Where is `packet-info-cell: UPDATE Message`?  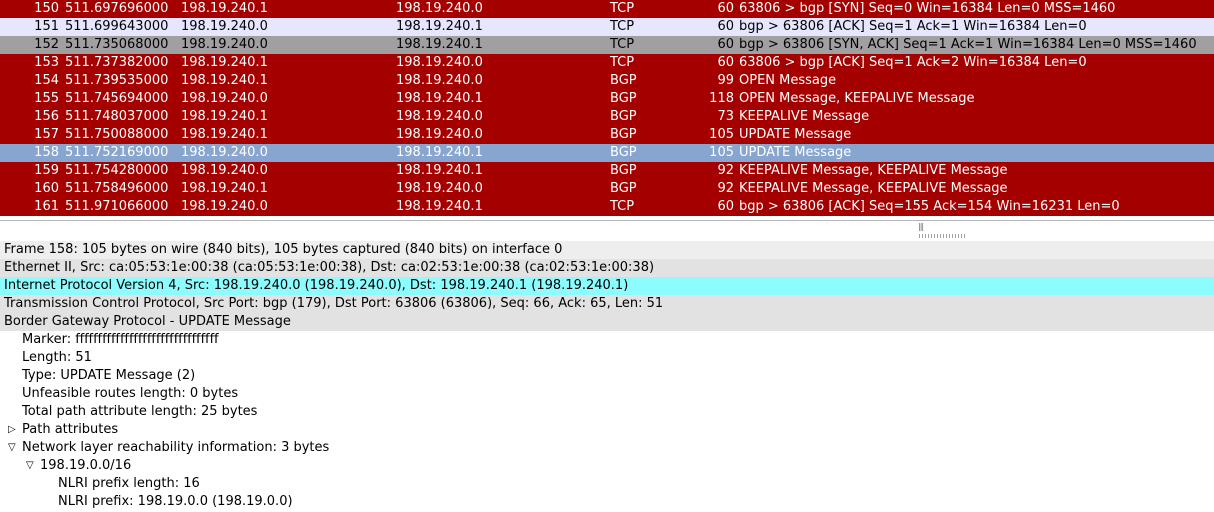
packet-info-cell: UPDATE Message is located at coordinates (795, 134).